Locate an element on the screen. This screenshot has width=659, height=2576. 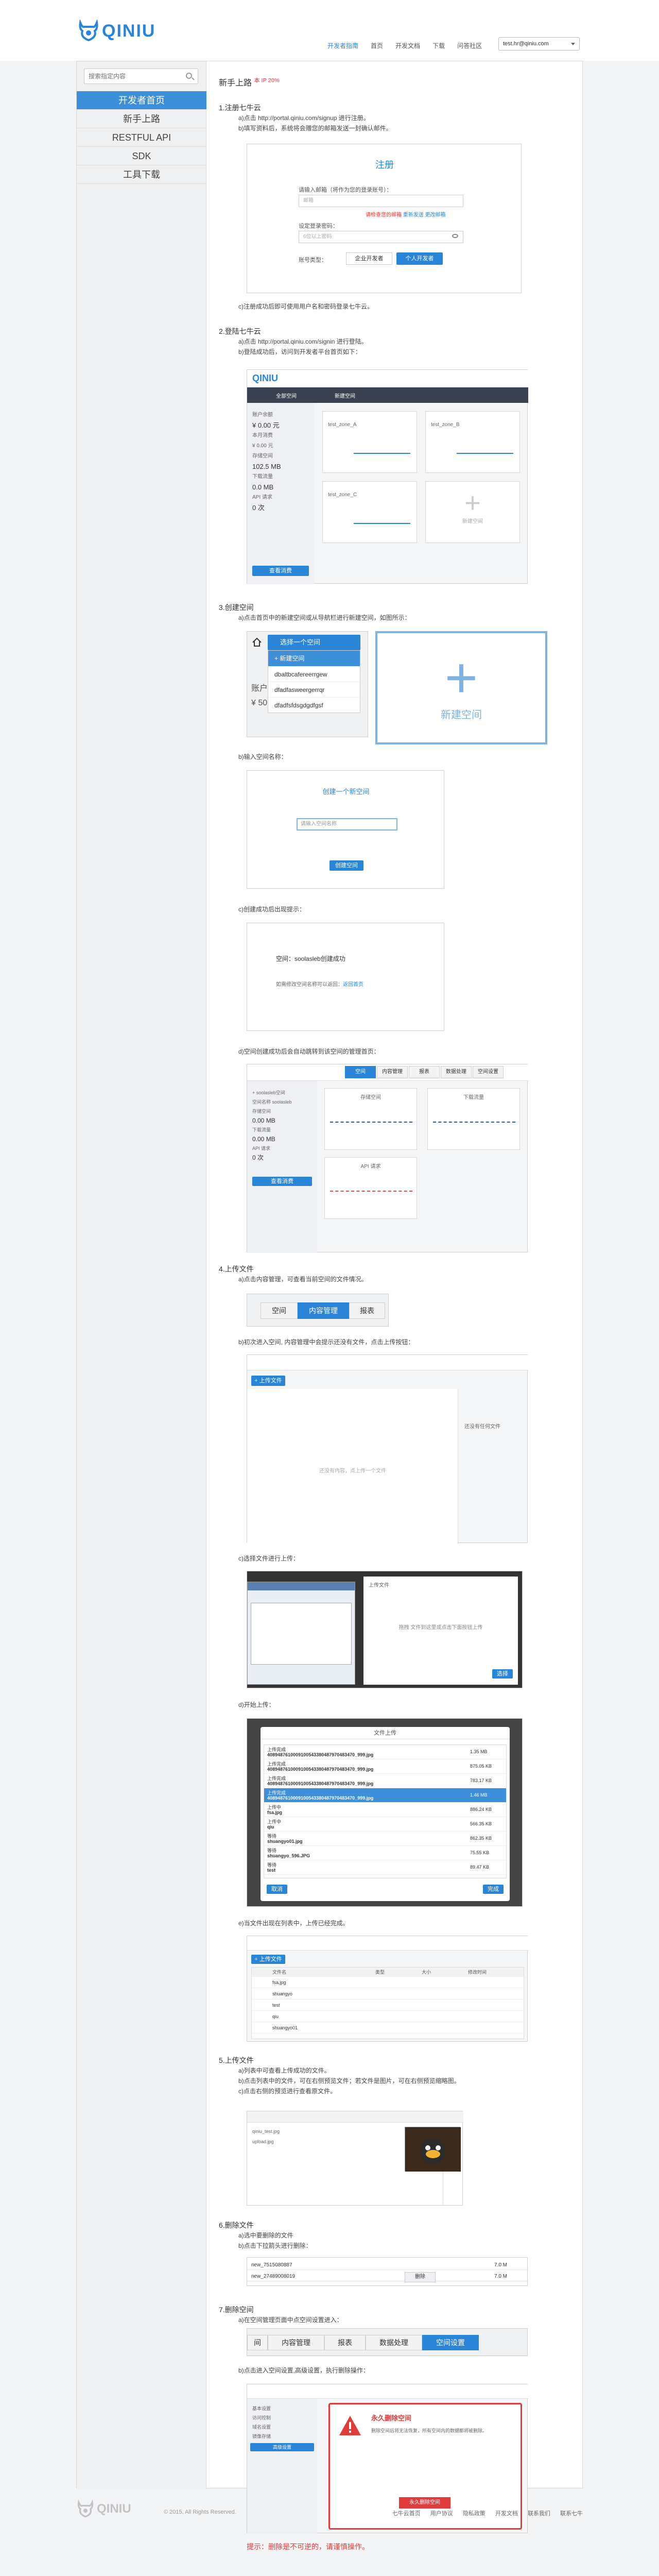
file-row: qiniu_test.jpg is located at coordinates (266, 2131).